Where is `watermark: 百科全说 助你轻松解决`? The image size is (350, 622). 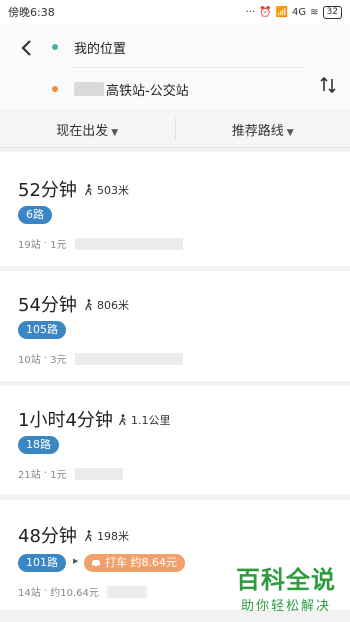 watermark: 百科全说 助你轻松解决 is located at coordinates (286, 587).